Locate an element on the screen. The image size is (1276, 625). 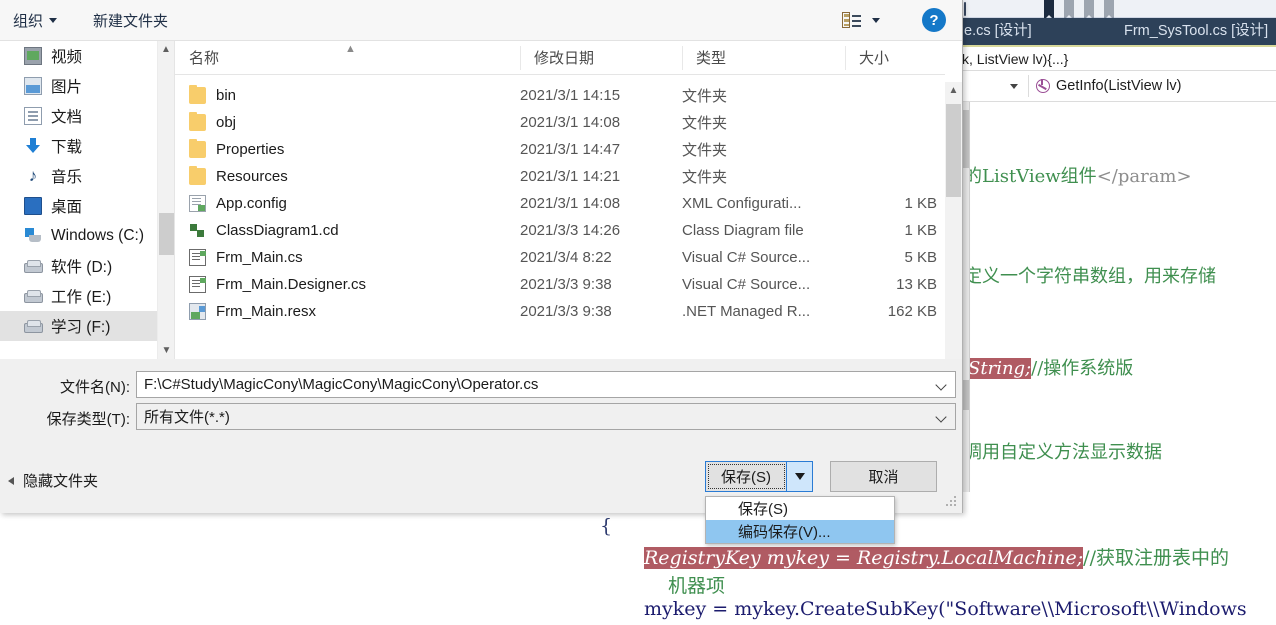
table-row: Resources 2021/3/1 14:21 文件夹 is located at coordinates (560, 176).